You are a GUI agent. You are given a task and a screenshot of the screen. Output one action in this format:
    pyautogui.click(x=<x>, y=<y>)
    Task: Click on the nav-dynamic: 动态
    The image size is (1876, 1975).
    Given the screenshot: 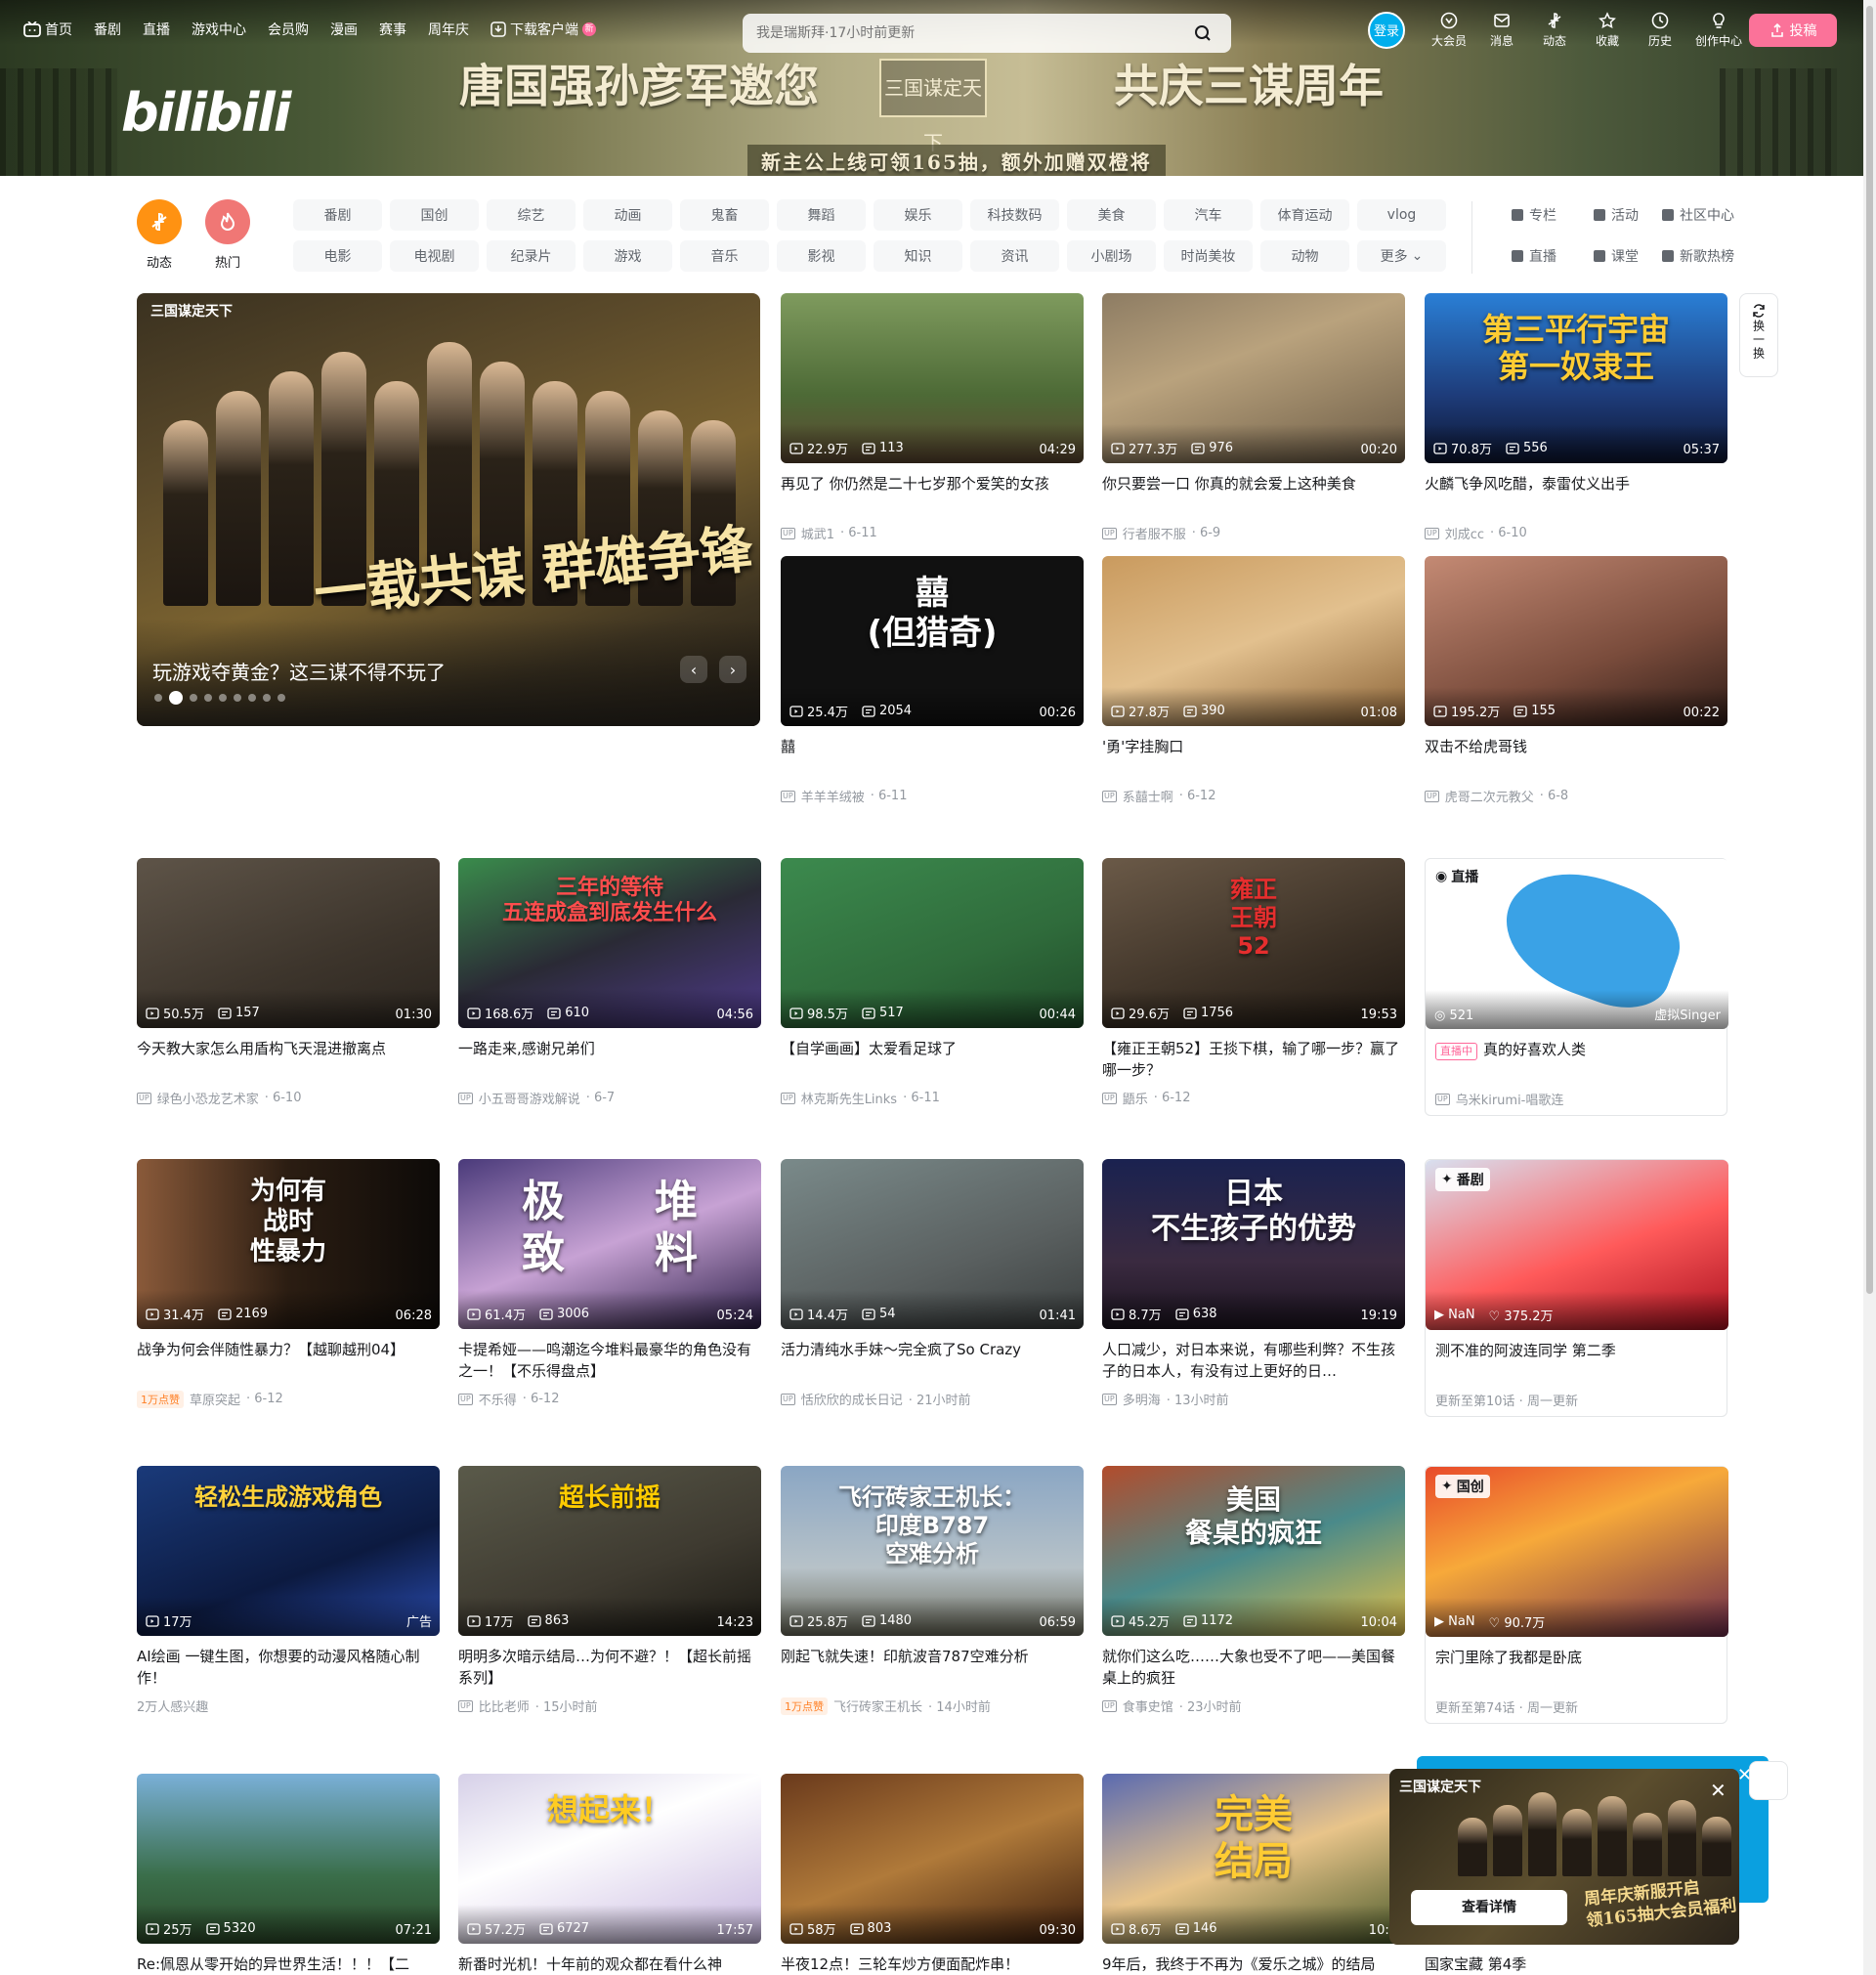 What is the action you would take?
    pyautogui.click(x=1554, y=31)
    